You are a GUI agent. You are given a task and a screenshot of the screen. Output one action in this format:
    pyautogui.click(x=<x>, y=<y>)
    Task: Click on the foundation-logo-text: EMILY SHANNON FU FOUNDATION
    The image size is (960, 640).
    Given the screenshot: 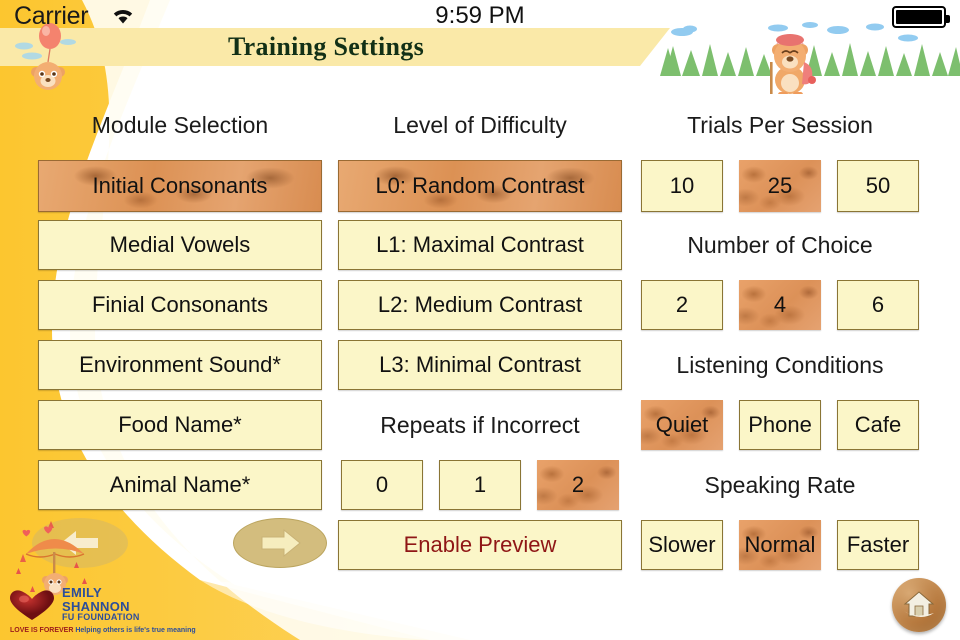 What is the action you would take?
    pyautogui.click(x=101, y=604)
    